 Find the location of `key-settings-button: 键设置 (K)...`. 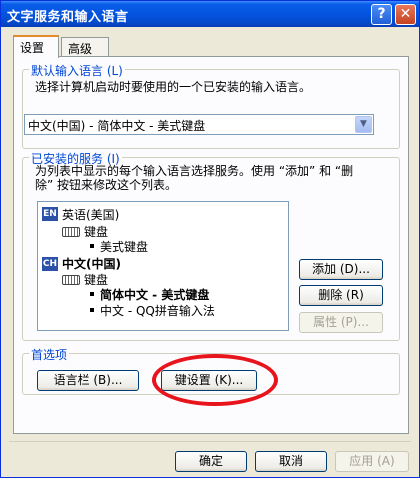

key-settings-button: 键设置 (K)... is located at coordinates (209, 380).